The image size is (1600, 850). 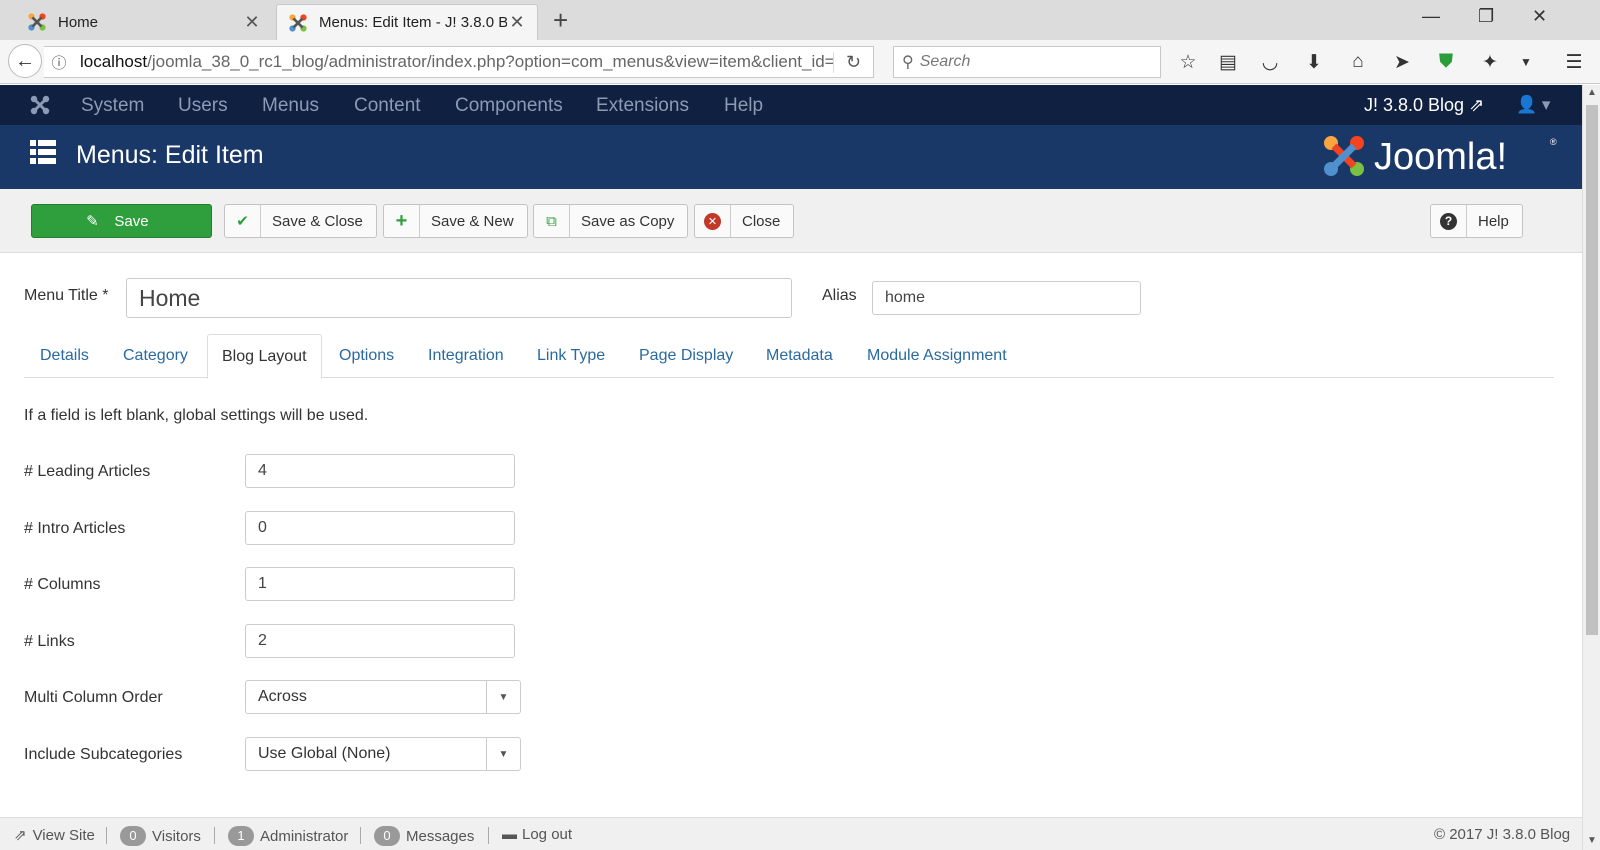 I want to click on save-new-button: + Save & New, so click(x=455, y=221).